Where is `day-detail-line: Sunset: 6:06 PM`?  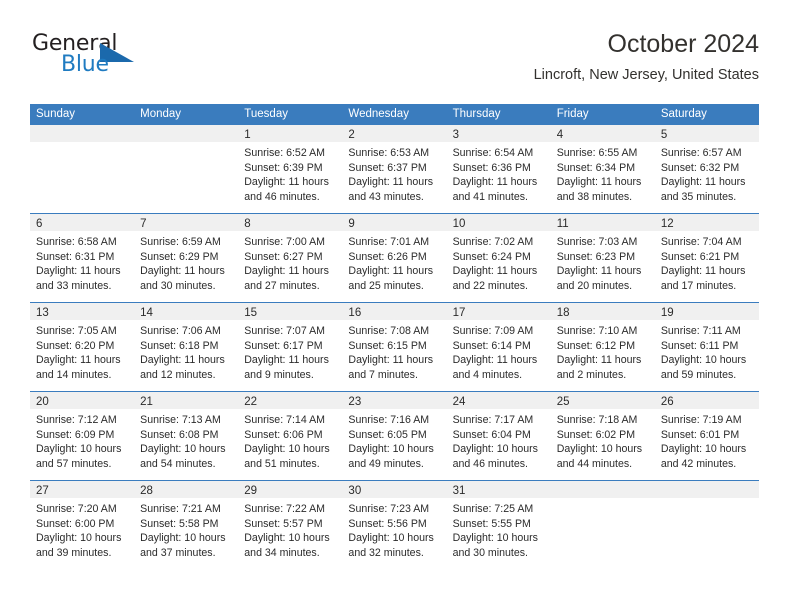
day-detail-line: Sunset: 6:06 PM is located at coordinates (283, 434).